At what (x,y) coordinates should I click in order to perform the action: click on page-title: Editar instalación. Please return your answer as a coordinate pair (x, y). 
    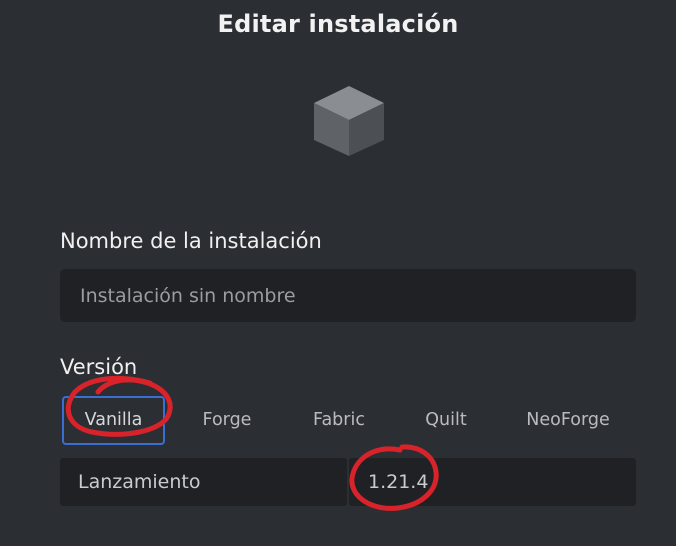
    Looking at the image, I should click on (338, 24).